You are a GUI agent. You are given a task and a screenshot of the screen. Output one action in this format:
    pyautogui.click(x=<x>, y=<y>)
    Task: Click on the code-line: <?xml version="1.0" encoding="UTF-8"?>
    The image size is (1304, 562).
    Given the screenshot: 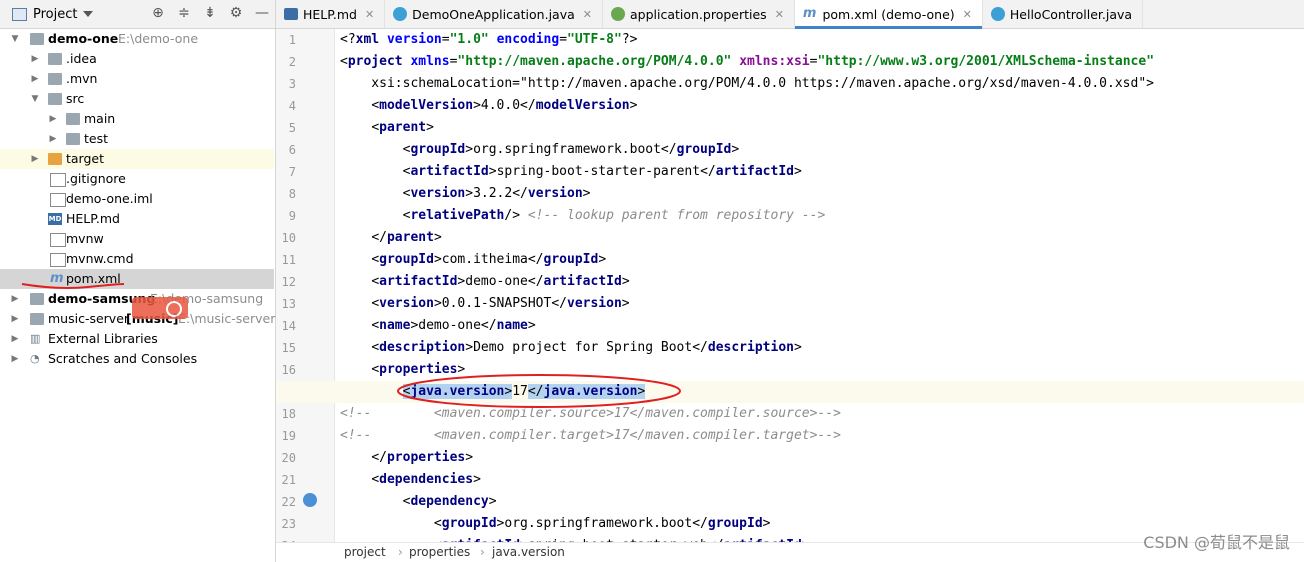 What is the action you would take?
    pyautogui.click(x=488, y=40)
    